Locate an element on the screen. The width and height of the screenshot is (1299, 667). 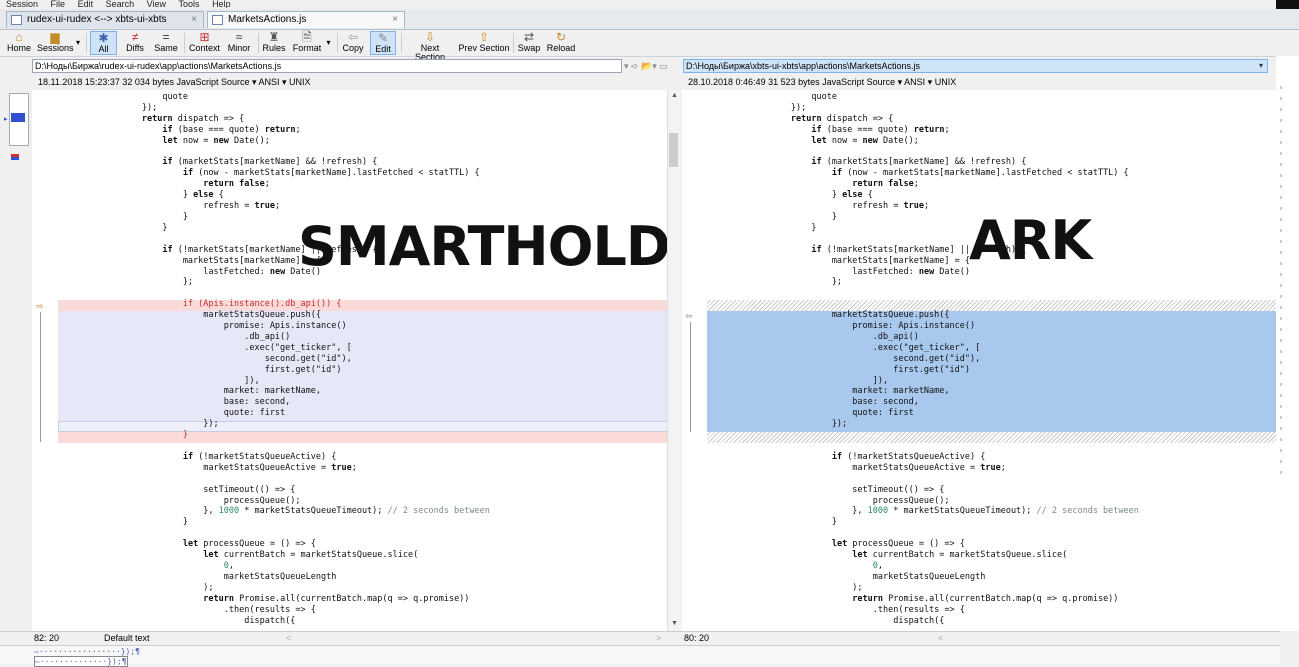
home-button: ⌂ Home is located at coordinates (19, 43).